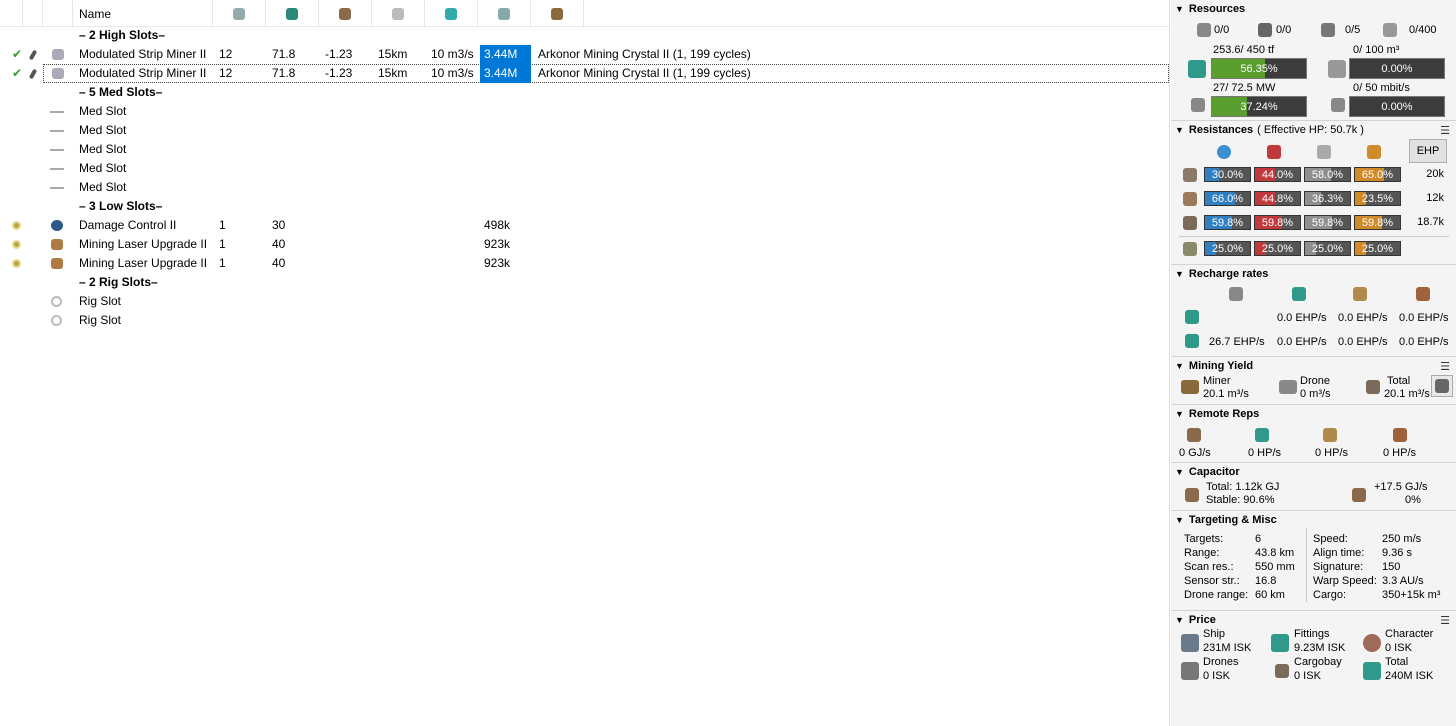 The image size is (1456, 726). Describe the element at coordinates (1374, 152) in the screenshot. I see `explosive-resist-icon` at that location.